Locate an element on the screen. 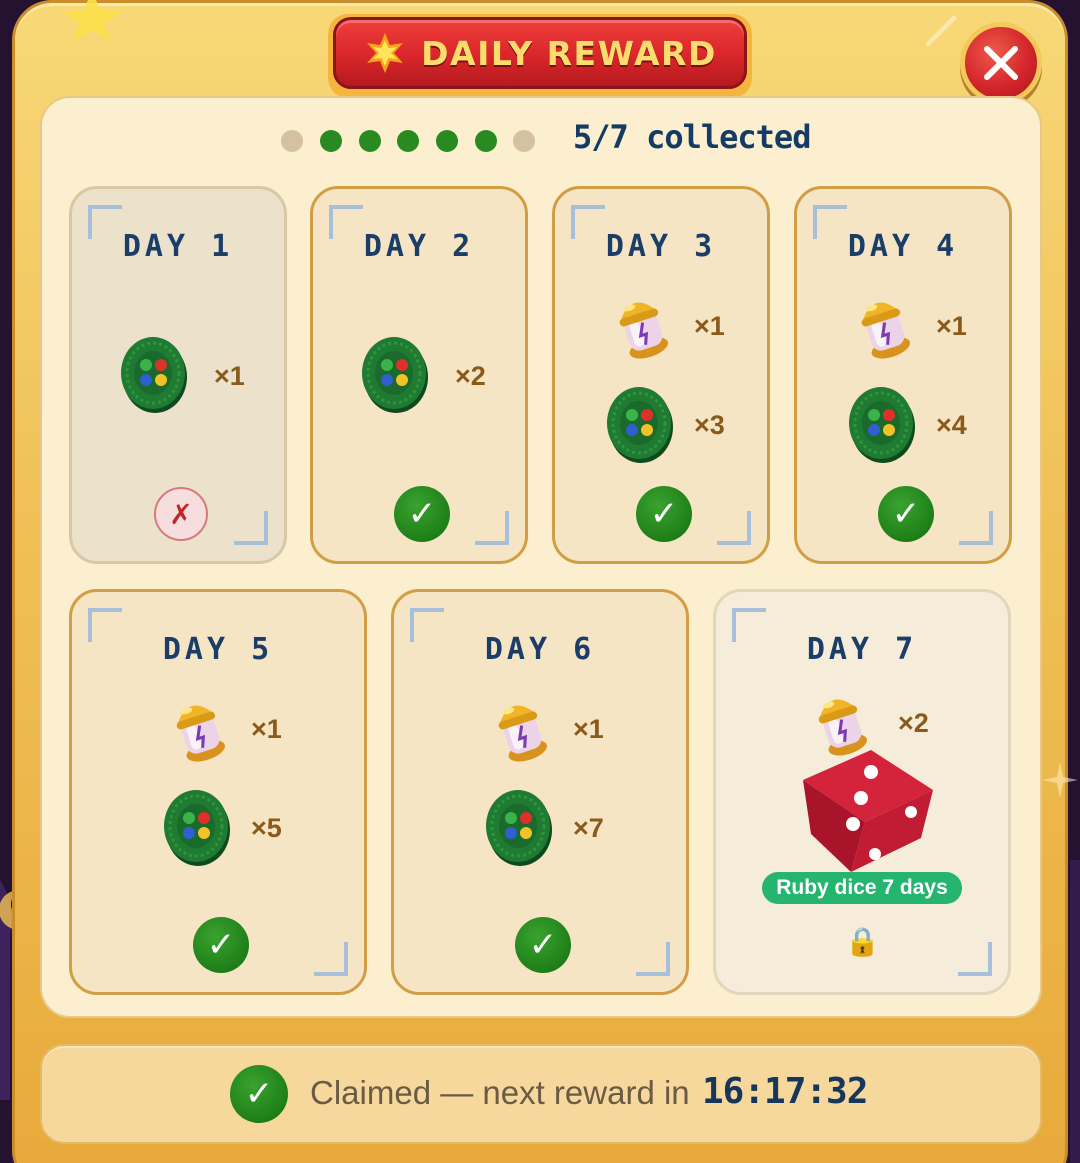 Image resolution: width=1080 pixels, height=1163 pixels. panel-title: DAILY REWARD is located at coordinates (569, 53).